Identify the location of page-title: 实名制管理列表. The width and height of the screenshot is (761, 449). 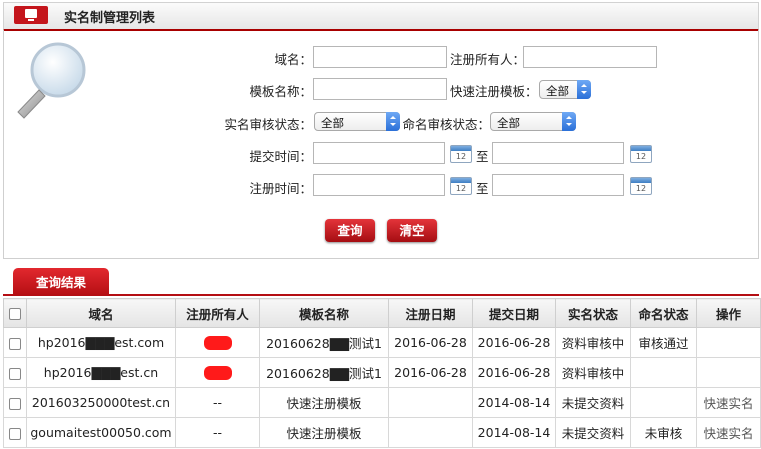
(110, 18).